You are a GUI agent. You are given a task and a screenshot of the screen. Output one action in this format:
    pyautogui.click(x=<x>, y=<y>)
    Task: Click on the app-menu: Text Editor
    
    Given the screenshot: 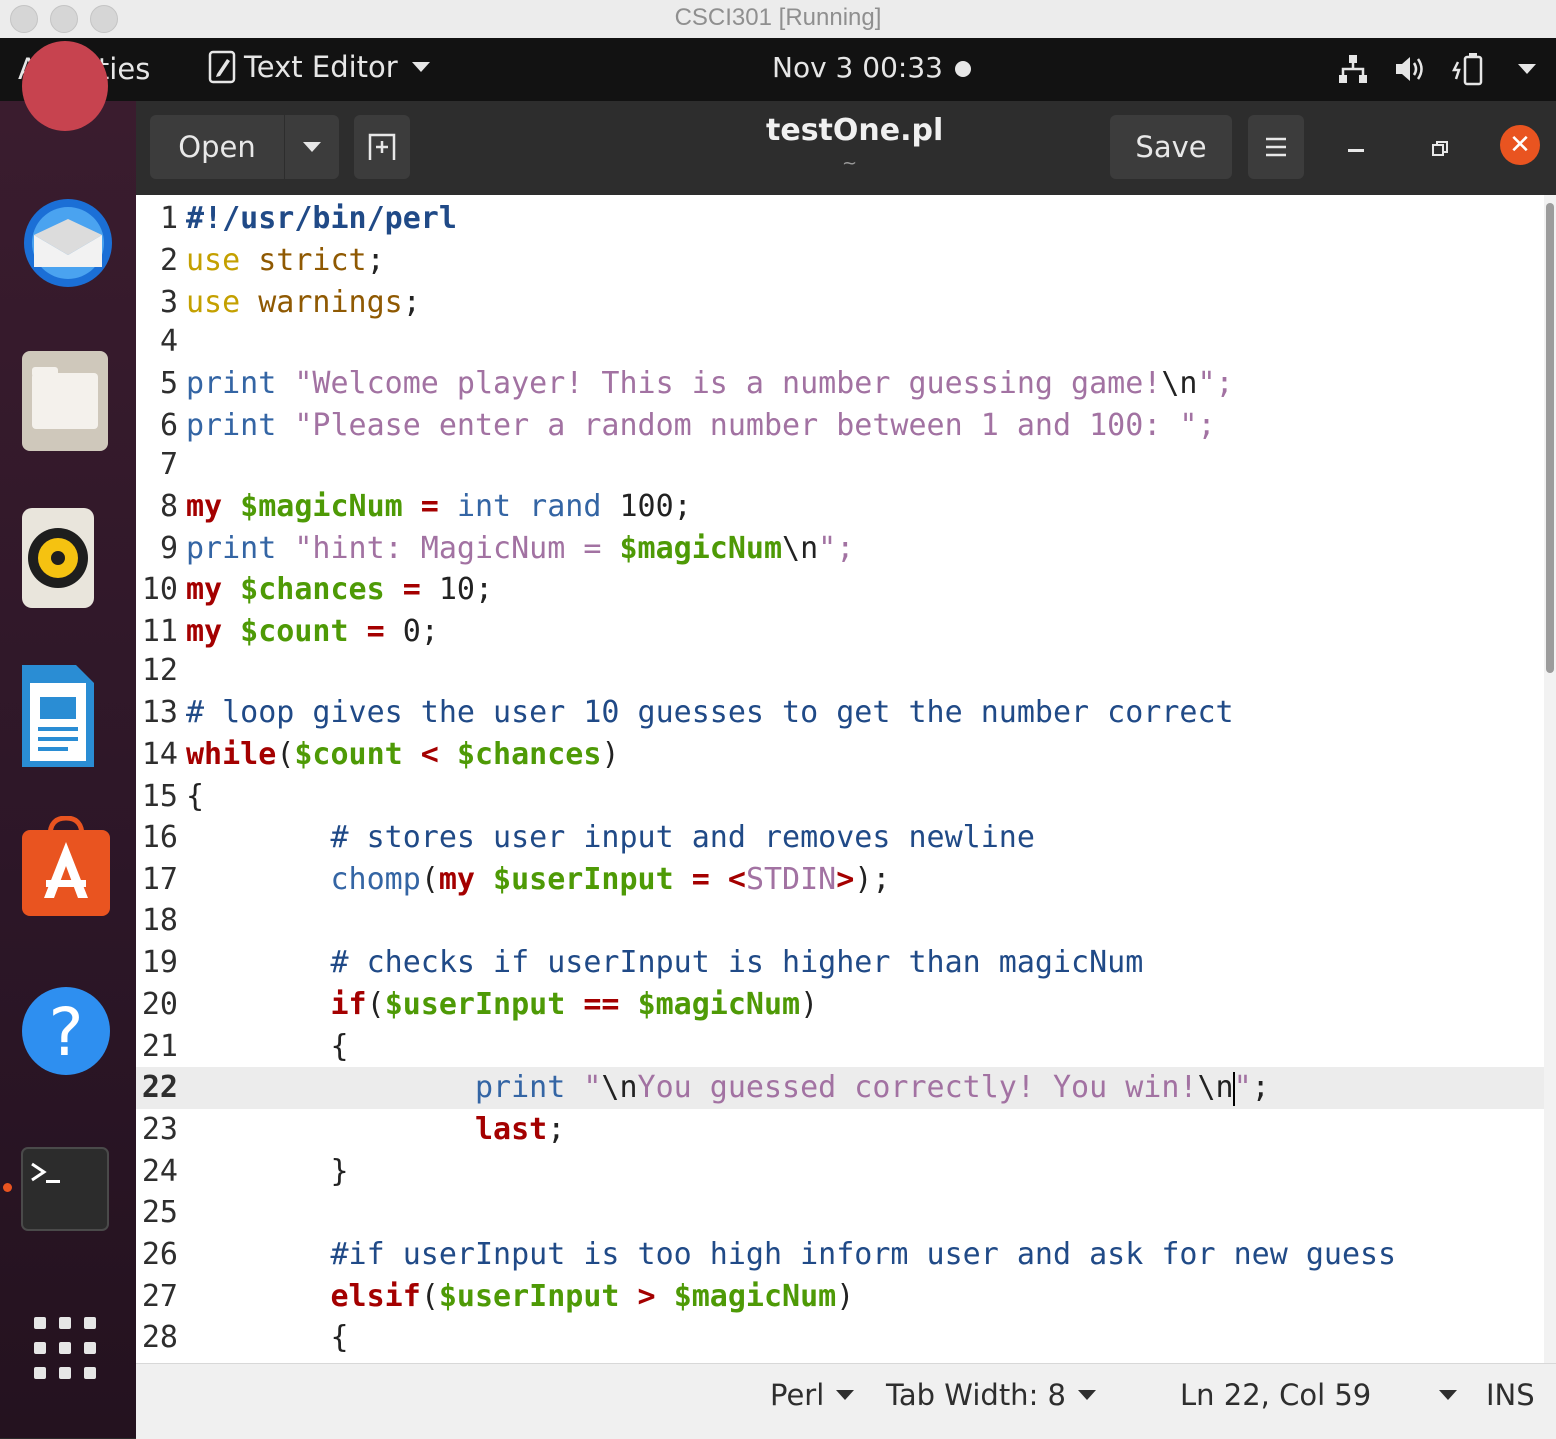 What is the action you would take?
    pyautogui.click(x=319, y=67)
    